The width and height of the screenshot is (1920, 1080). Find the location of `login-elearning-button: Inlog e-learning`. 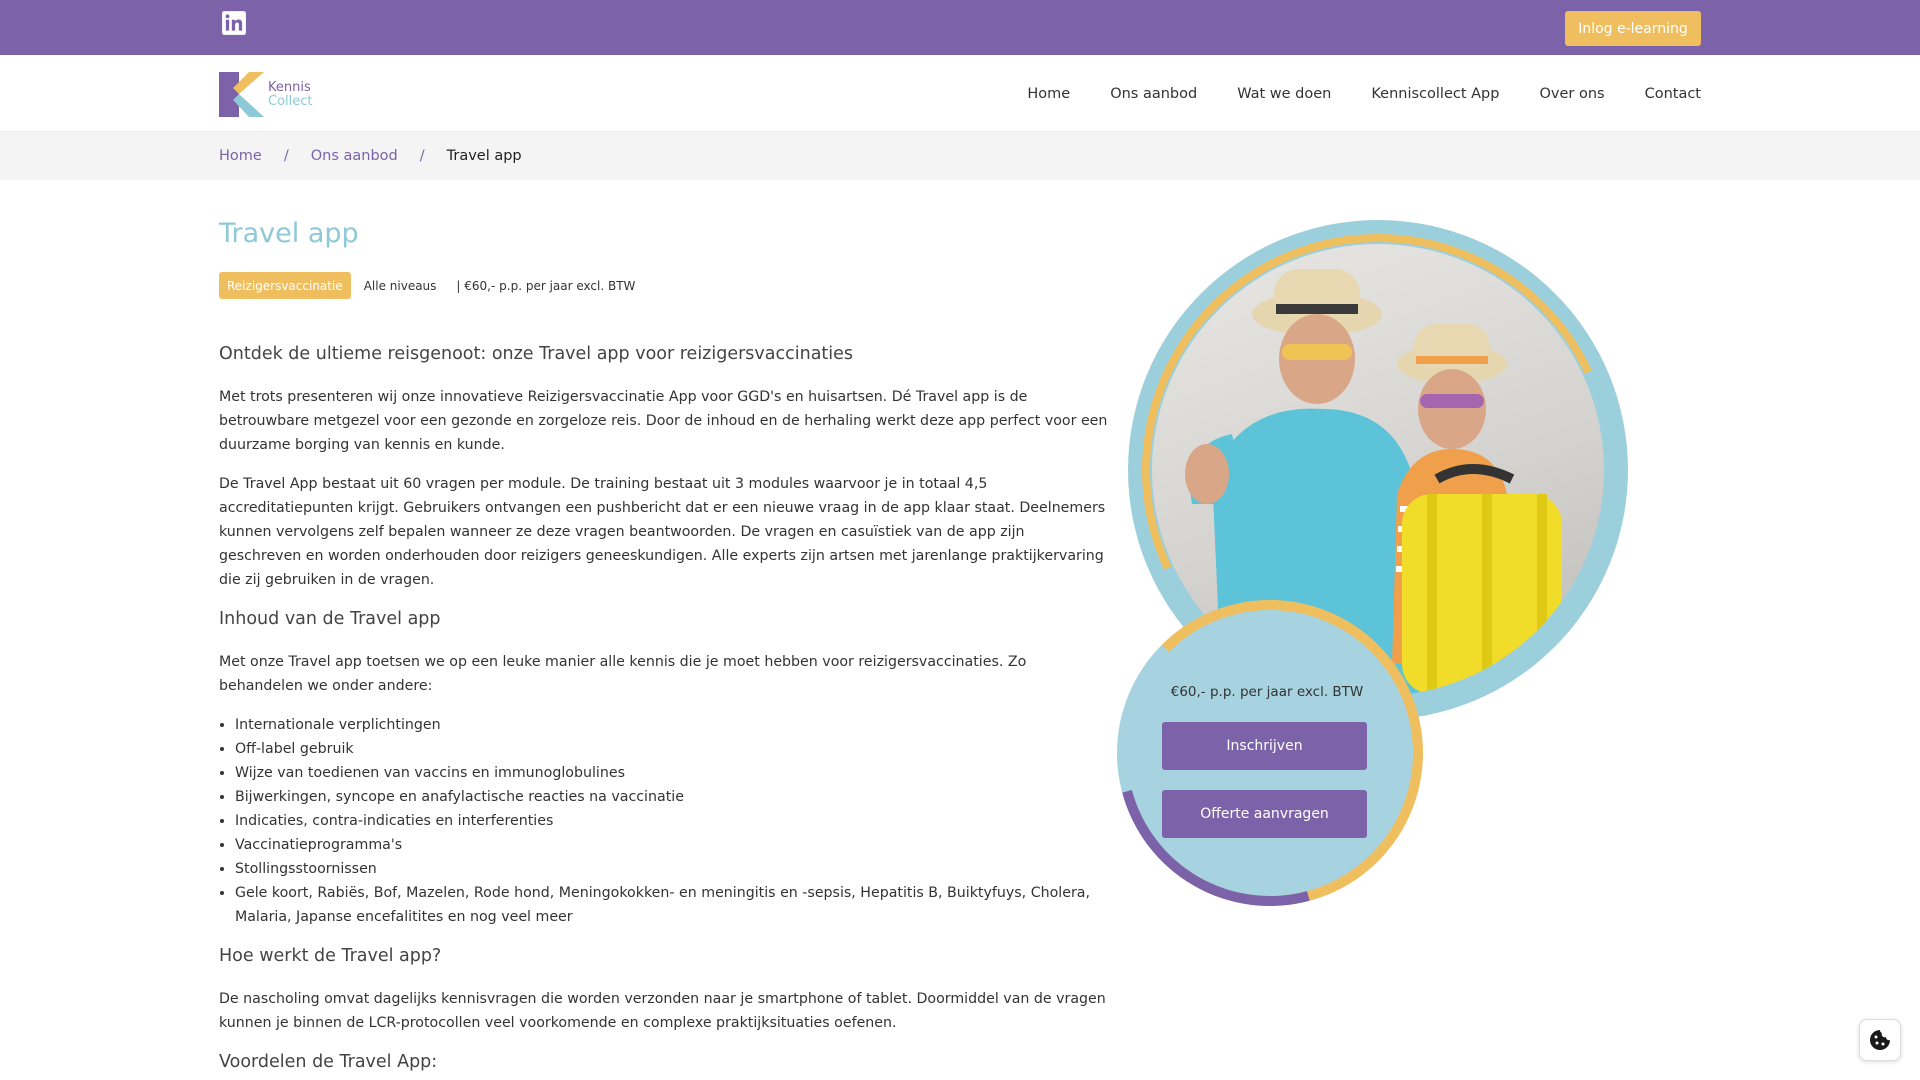

login-elearning-button: Inlog e-learning is located at coordinates (1633, 28).